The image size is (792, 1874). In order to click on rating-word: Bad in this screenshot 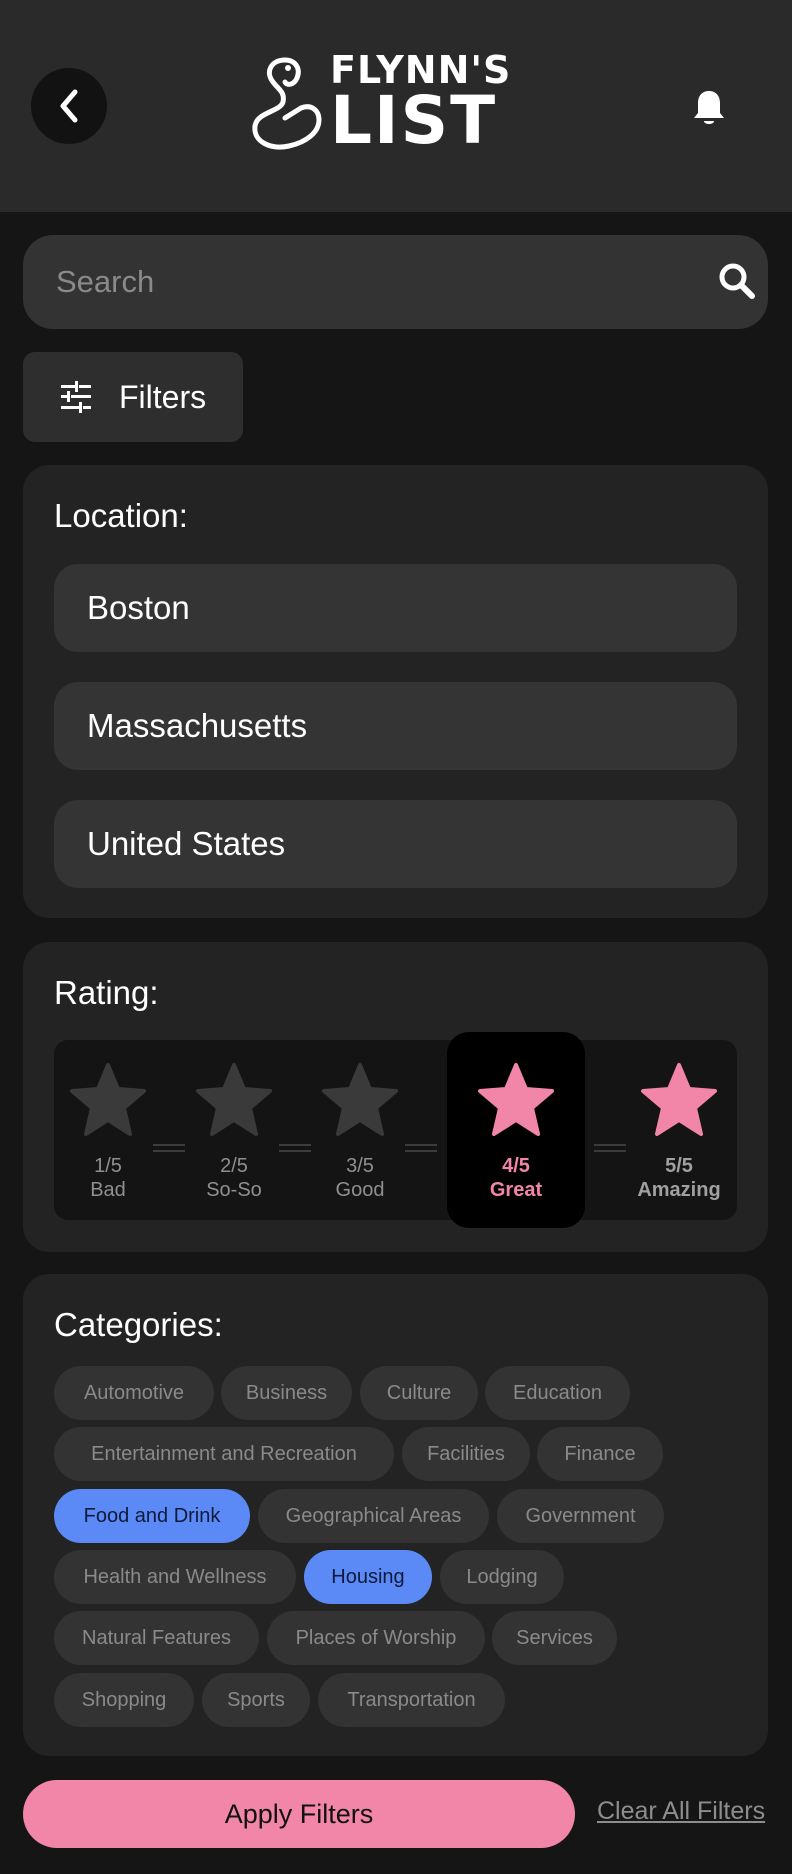, I will do `click(108, 1190)`.